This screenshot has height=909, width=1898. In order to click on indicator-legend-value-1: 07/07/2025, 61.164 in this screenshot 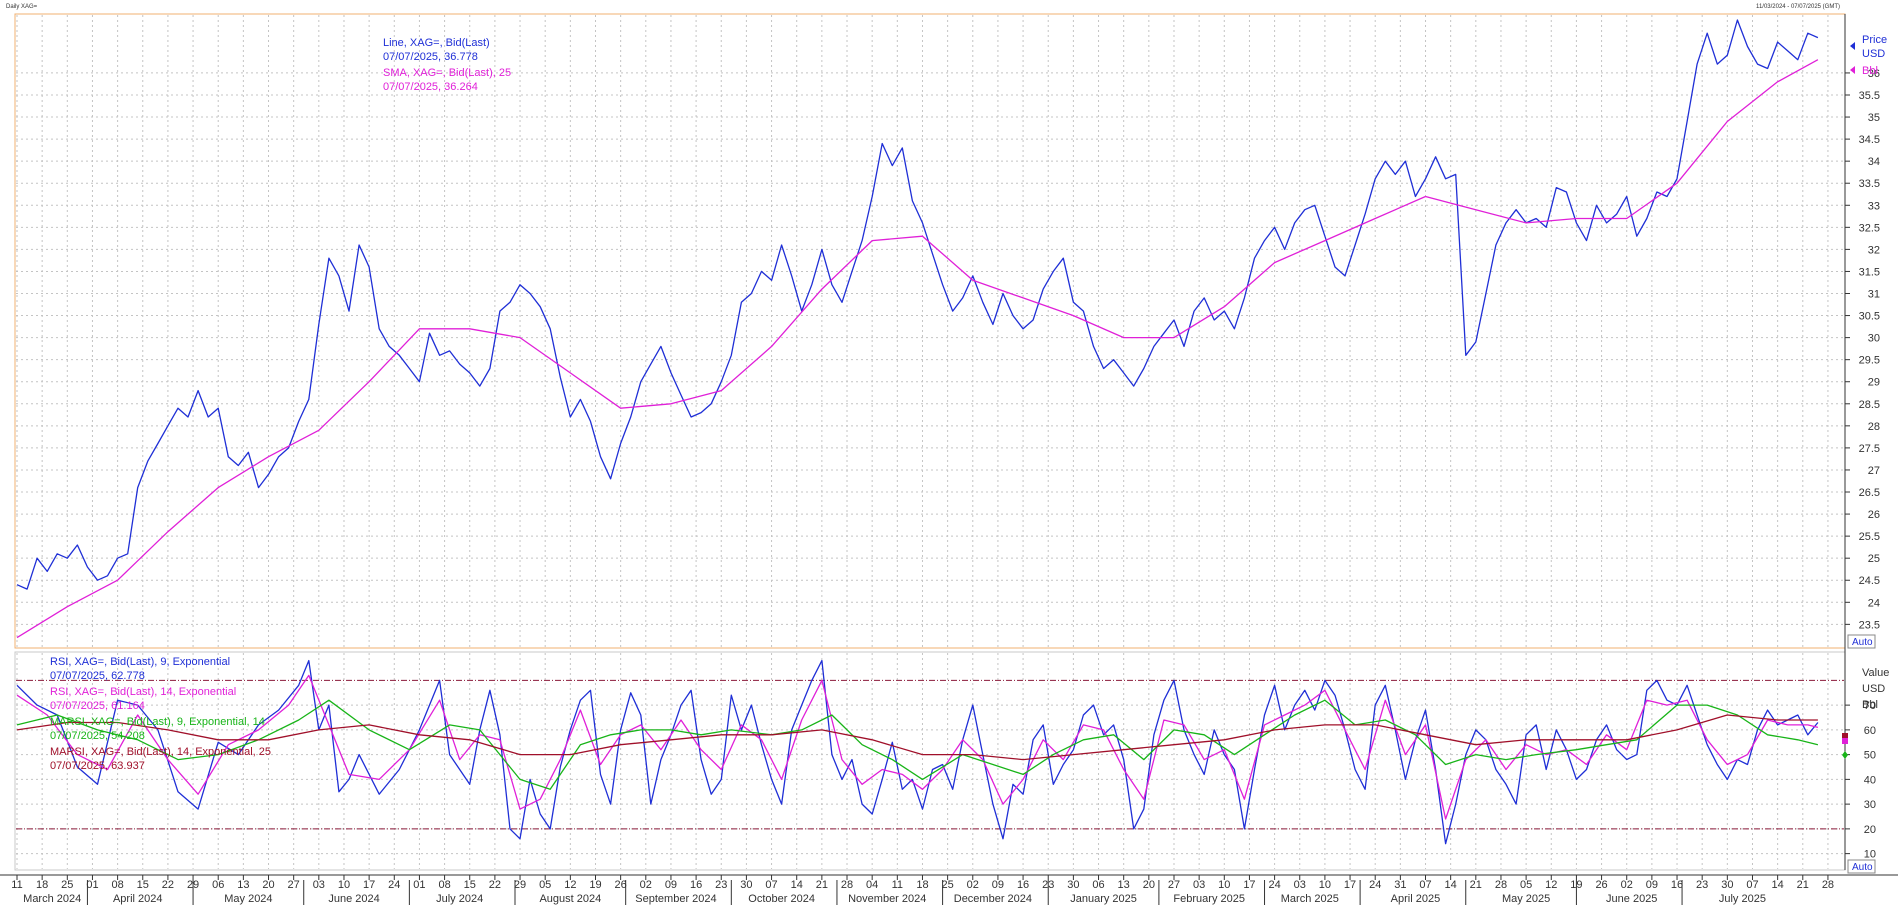, I will do `click(97, 706)`.